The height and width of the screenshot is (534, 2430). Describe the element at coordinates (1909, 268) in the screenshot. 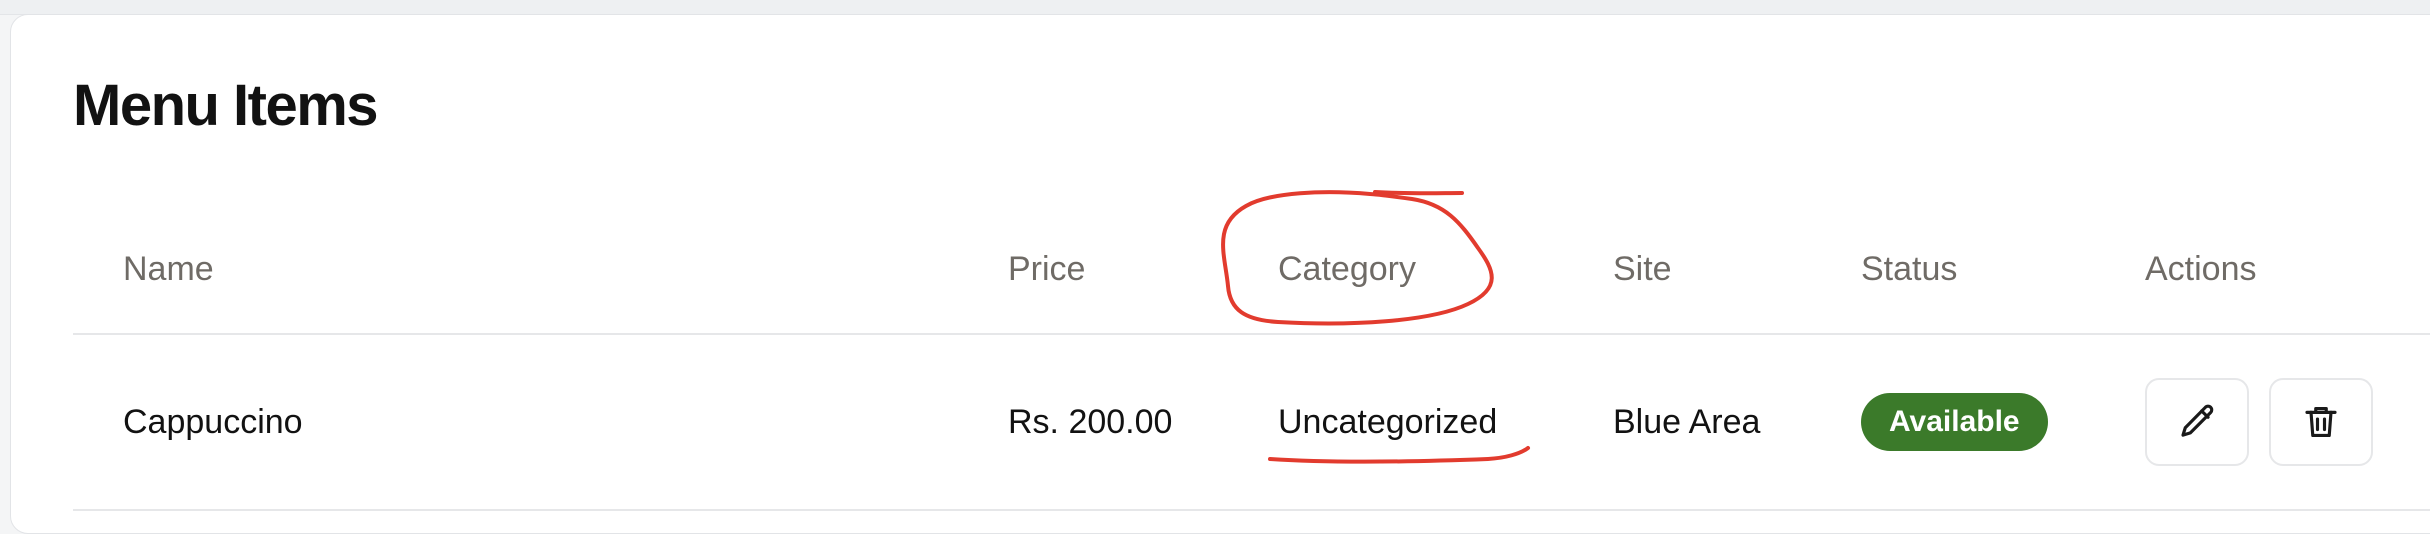

I see `column-header-status: Status` at that location.